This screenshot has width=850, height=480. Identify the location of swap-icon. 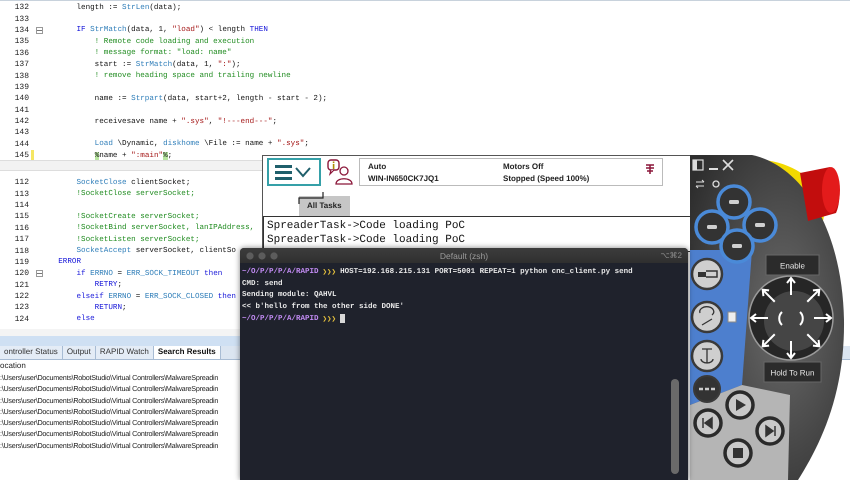
(700, 184).